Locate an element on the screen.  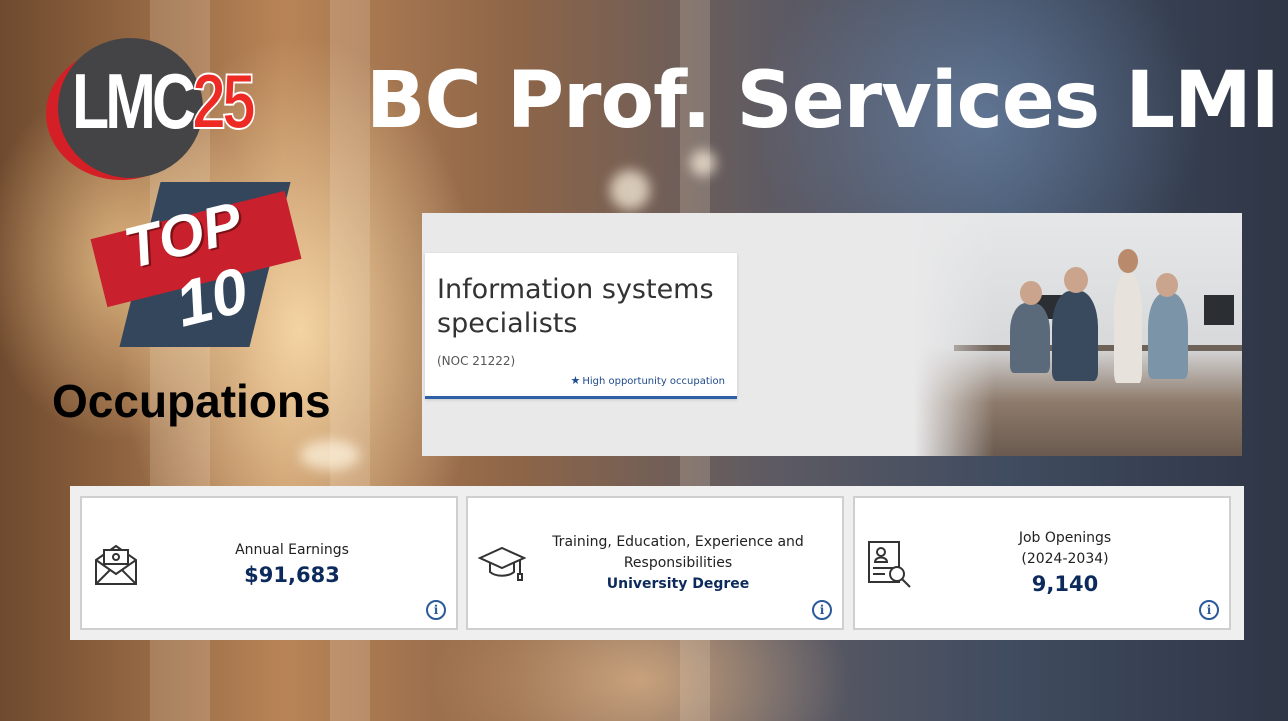
occupation-name: Information systems specialists is located at coordinates (575, 306).